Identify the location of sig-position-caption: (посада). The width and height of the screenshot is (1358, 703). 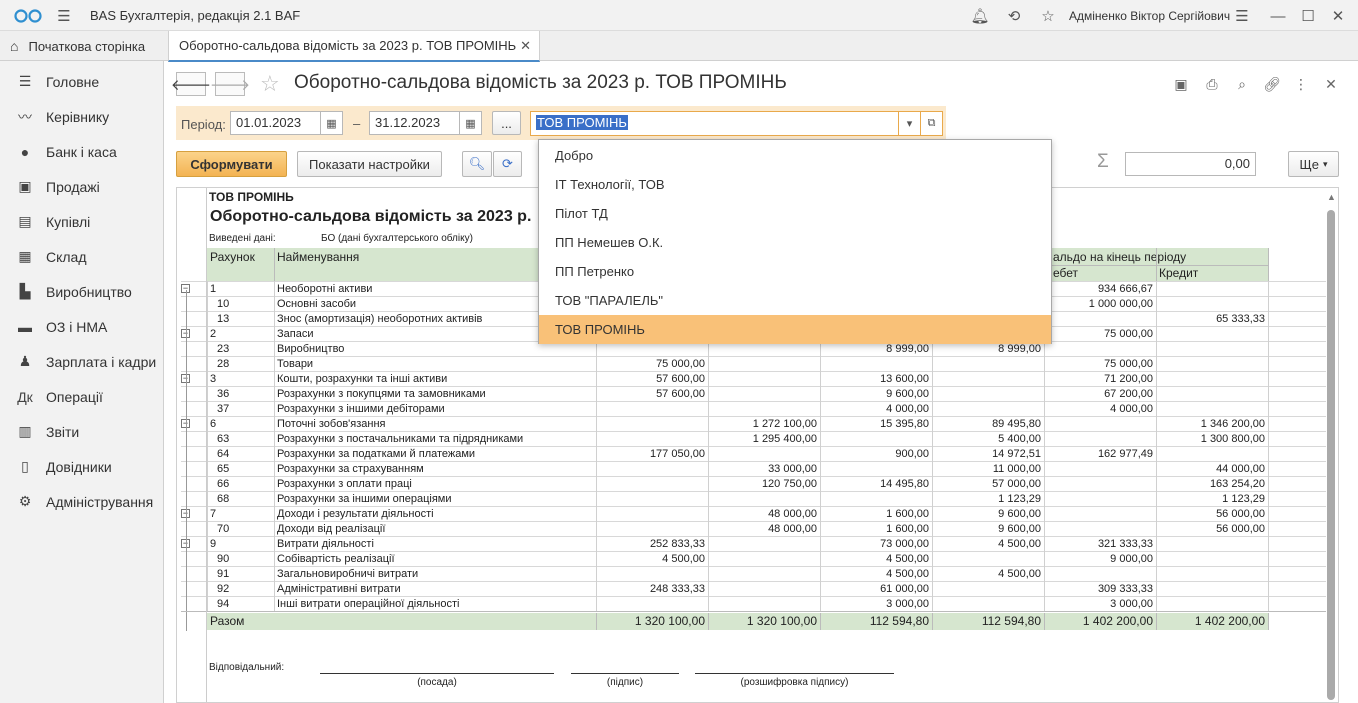
(437, 682).